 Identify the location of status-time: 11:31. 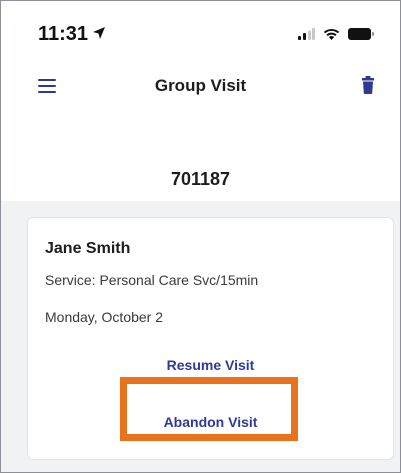
(72, 34).